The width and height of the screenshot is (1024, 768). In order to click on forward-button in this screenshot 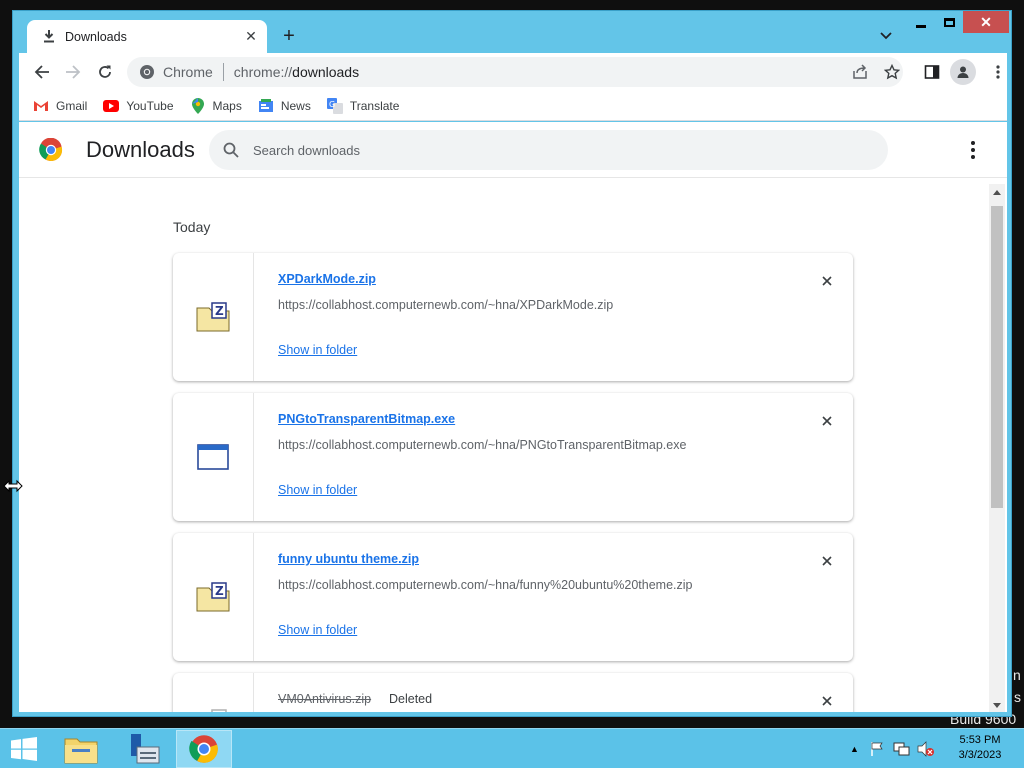, I will do `click(73, 72)`.